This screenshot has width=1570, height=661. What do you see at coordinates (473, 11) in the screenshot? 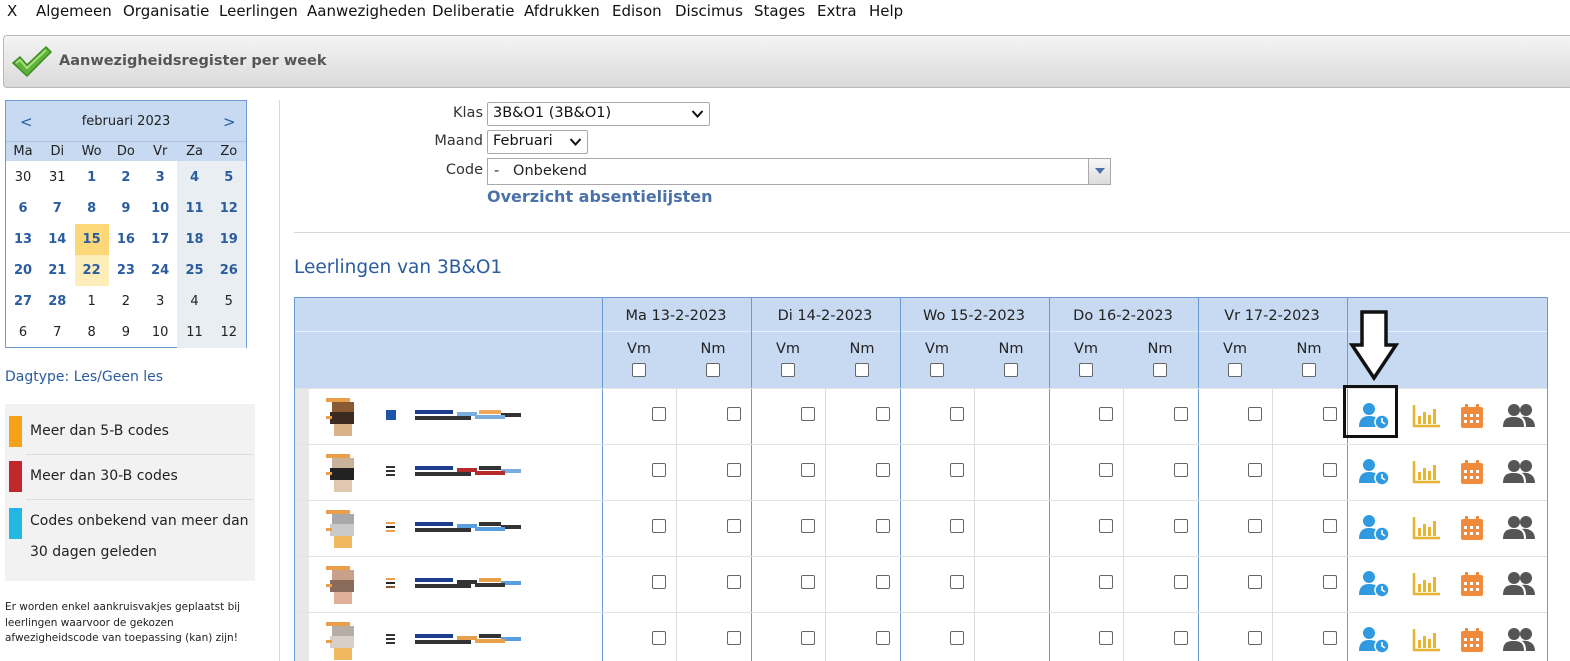
I see `menu-item-deliberatie: Deliberatie` at bounding box center [473, 11].